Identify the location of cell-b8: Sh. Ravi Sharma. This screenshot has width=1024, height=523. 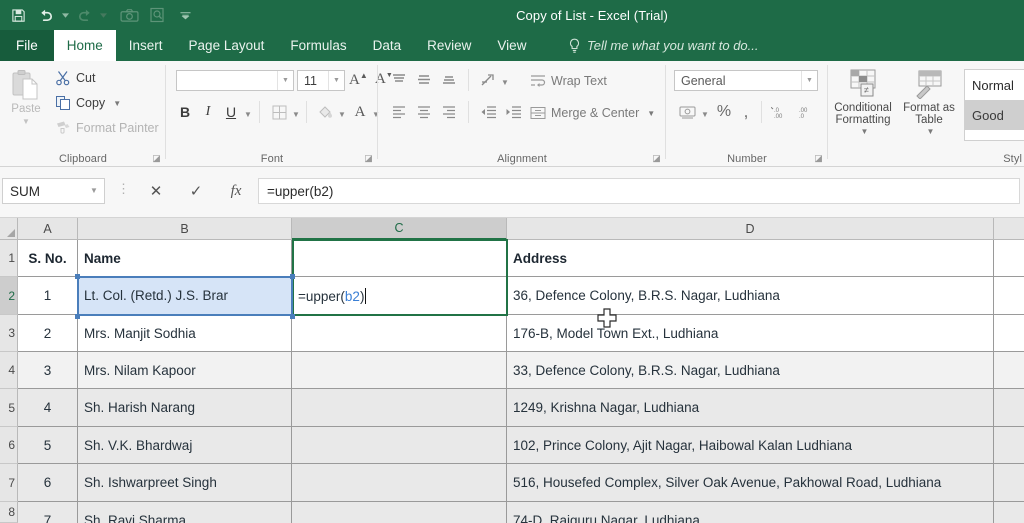
(185, 512).